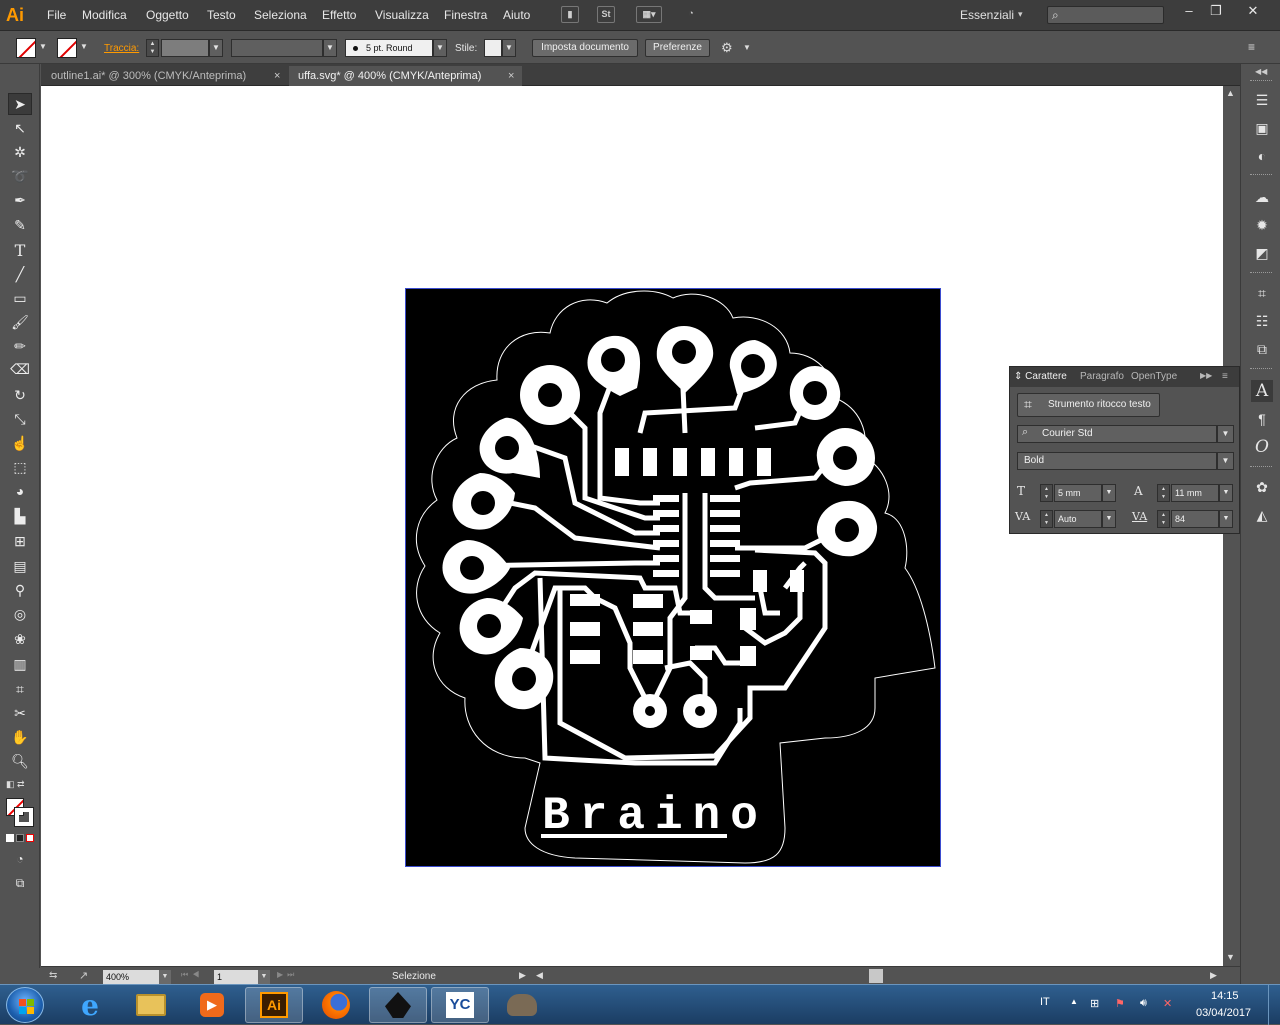  Describe the element at coordinates (1216, 11) in the screenshot. I see `restore-button: ❐` at that location.